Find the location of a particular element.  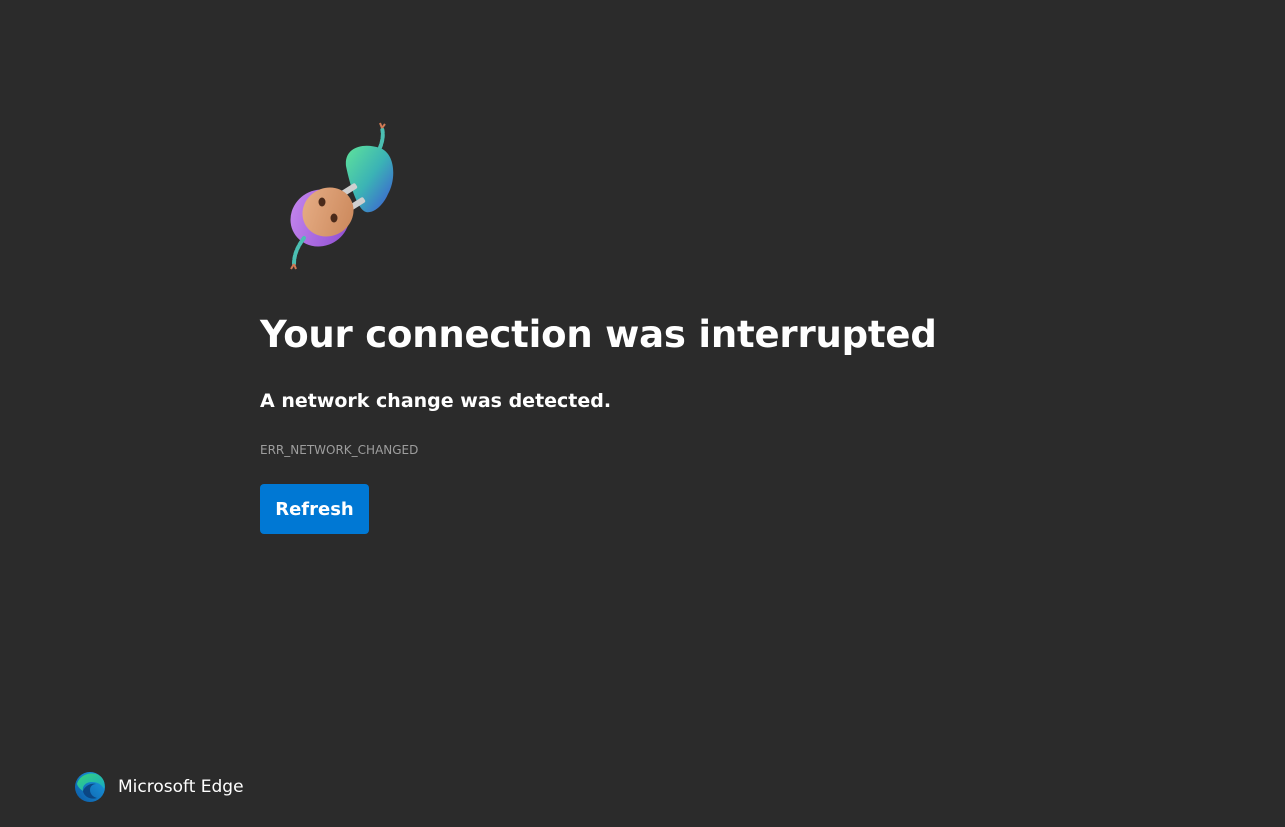

microsoft-edge-logo-icon is located at coordinates (90, 787).